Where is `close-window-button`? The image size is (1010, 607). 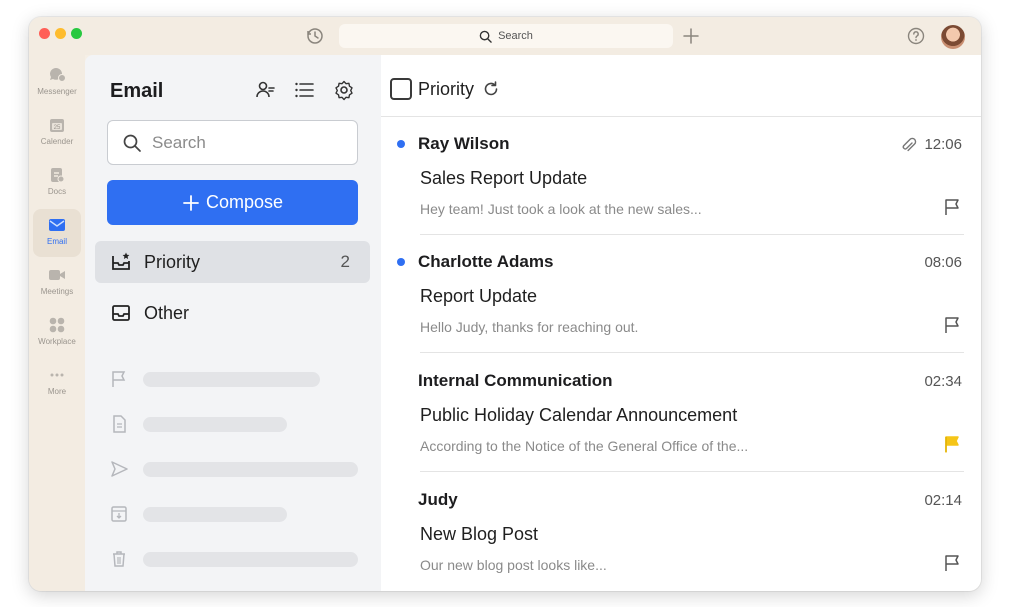
close-window-button is located at coordinates (44, 33).